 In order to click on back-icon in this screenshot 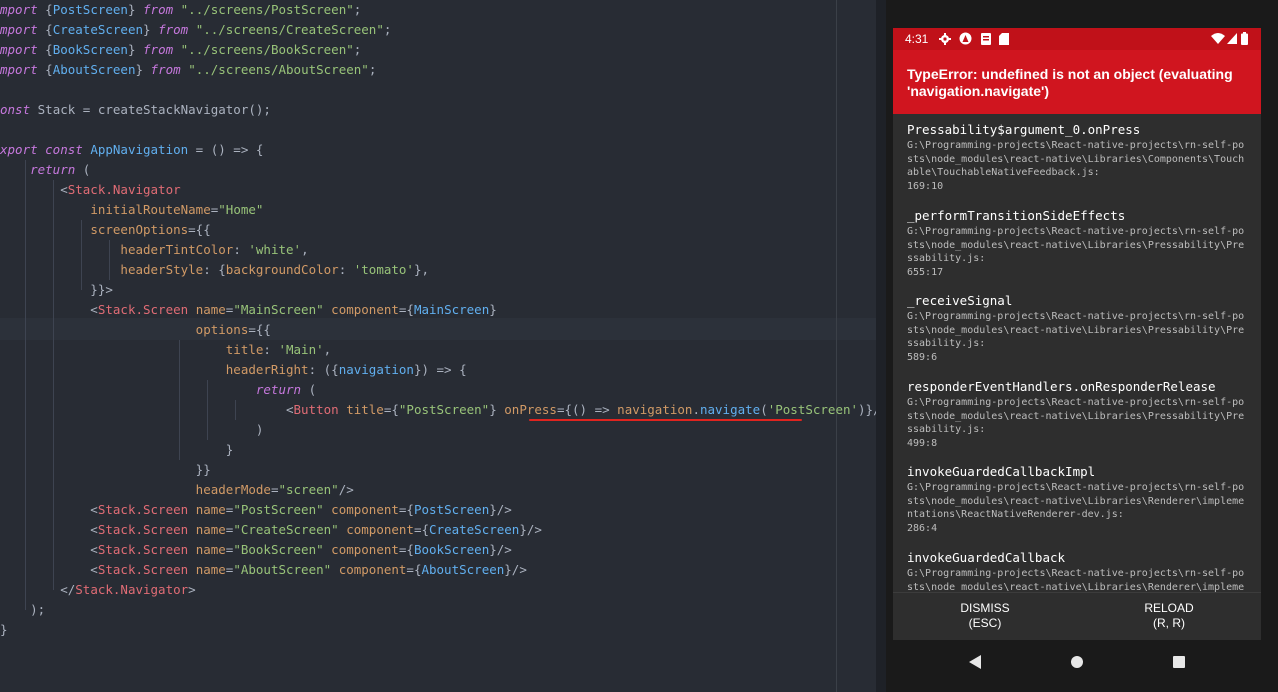, I will do `click(975, 662)`.